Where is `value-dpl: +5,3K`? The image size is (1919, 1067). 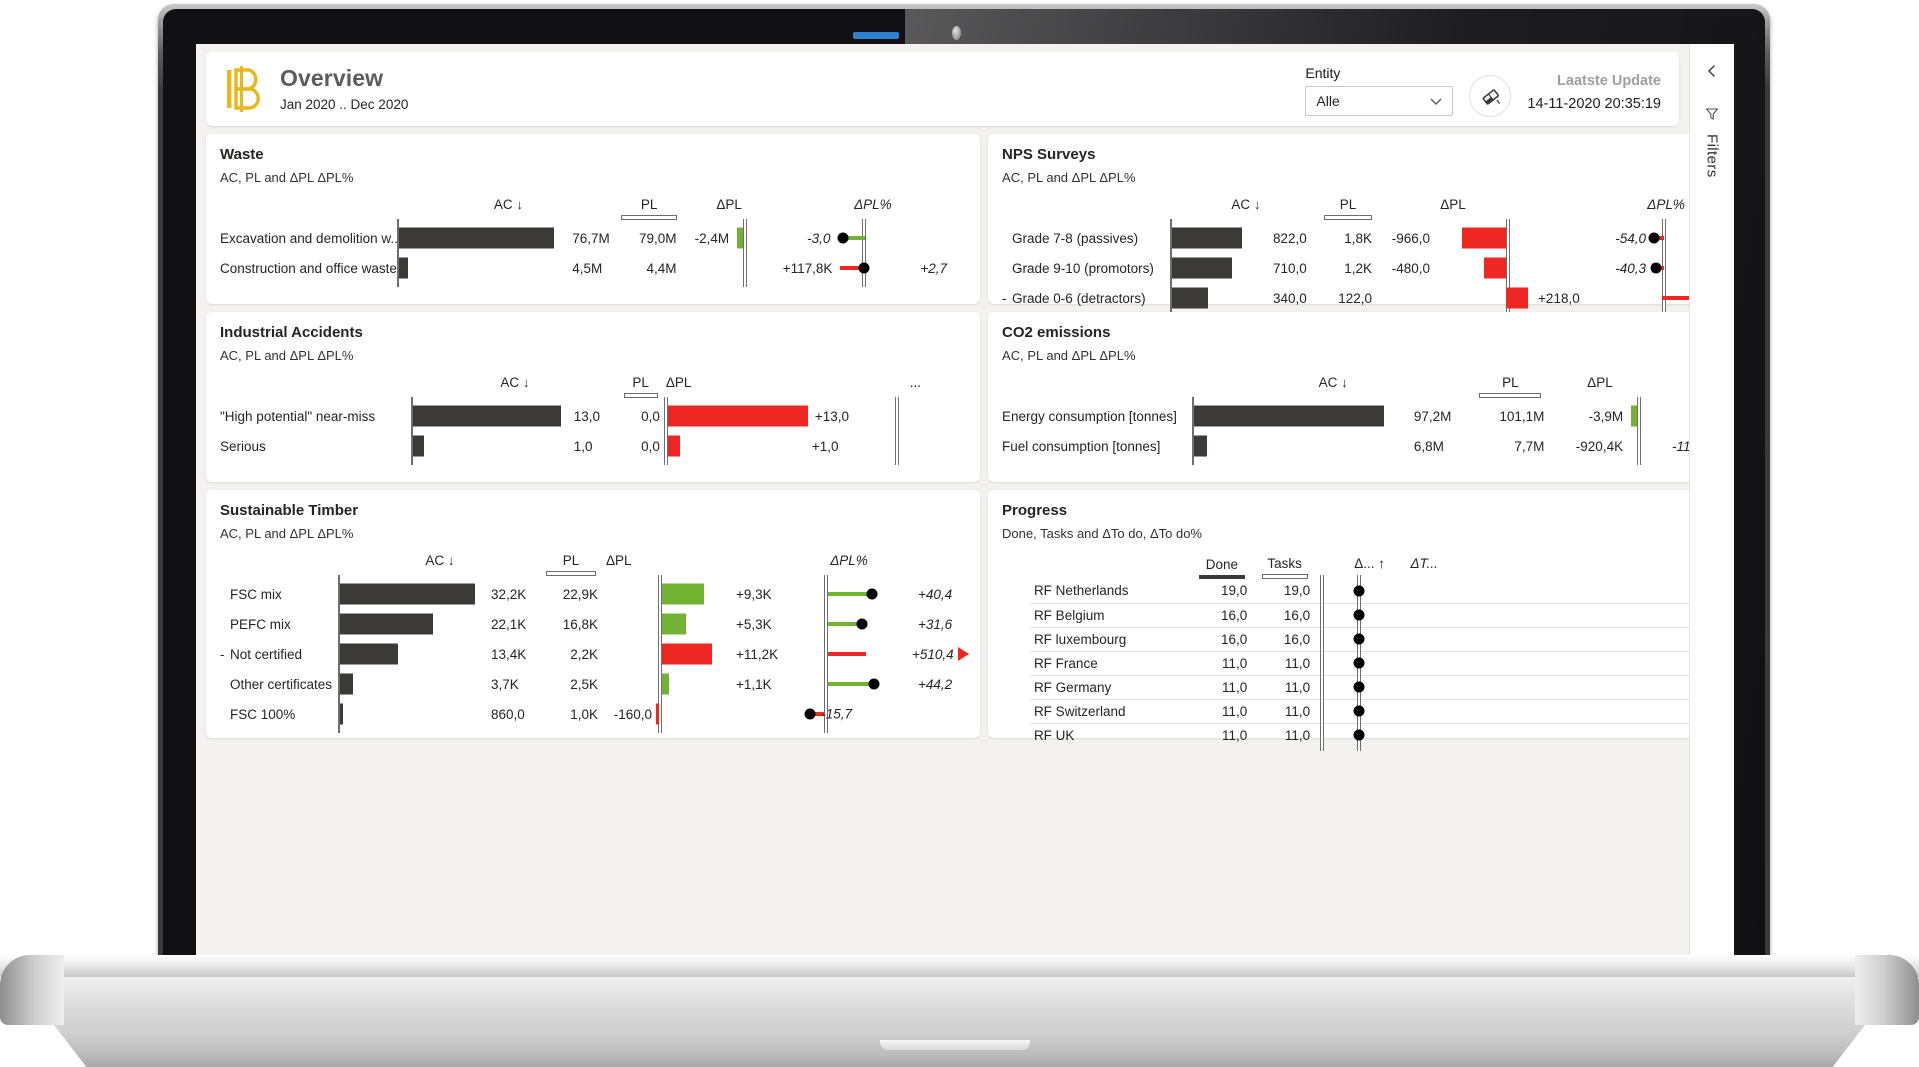
value-dpl: +5,3K is located at coordinates (754, 624).